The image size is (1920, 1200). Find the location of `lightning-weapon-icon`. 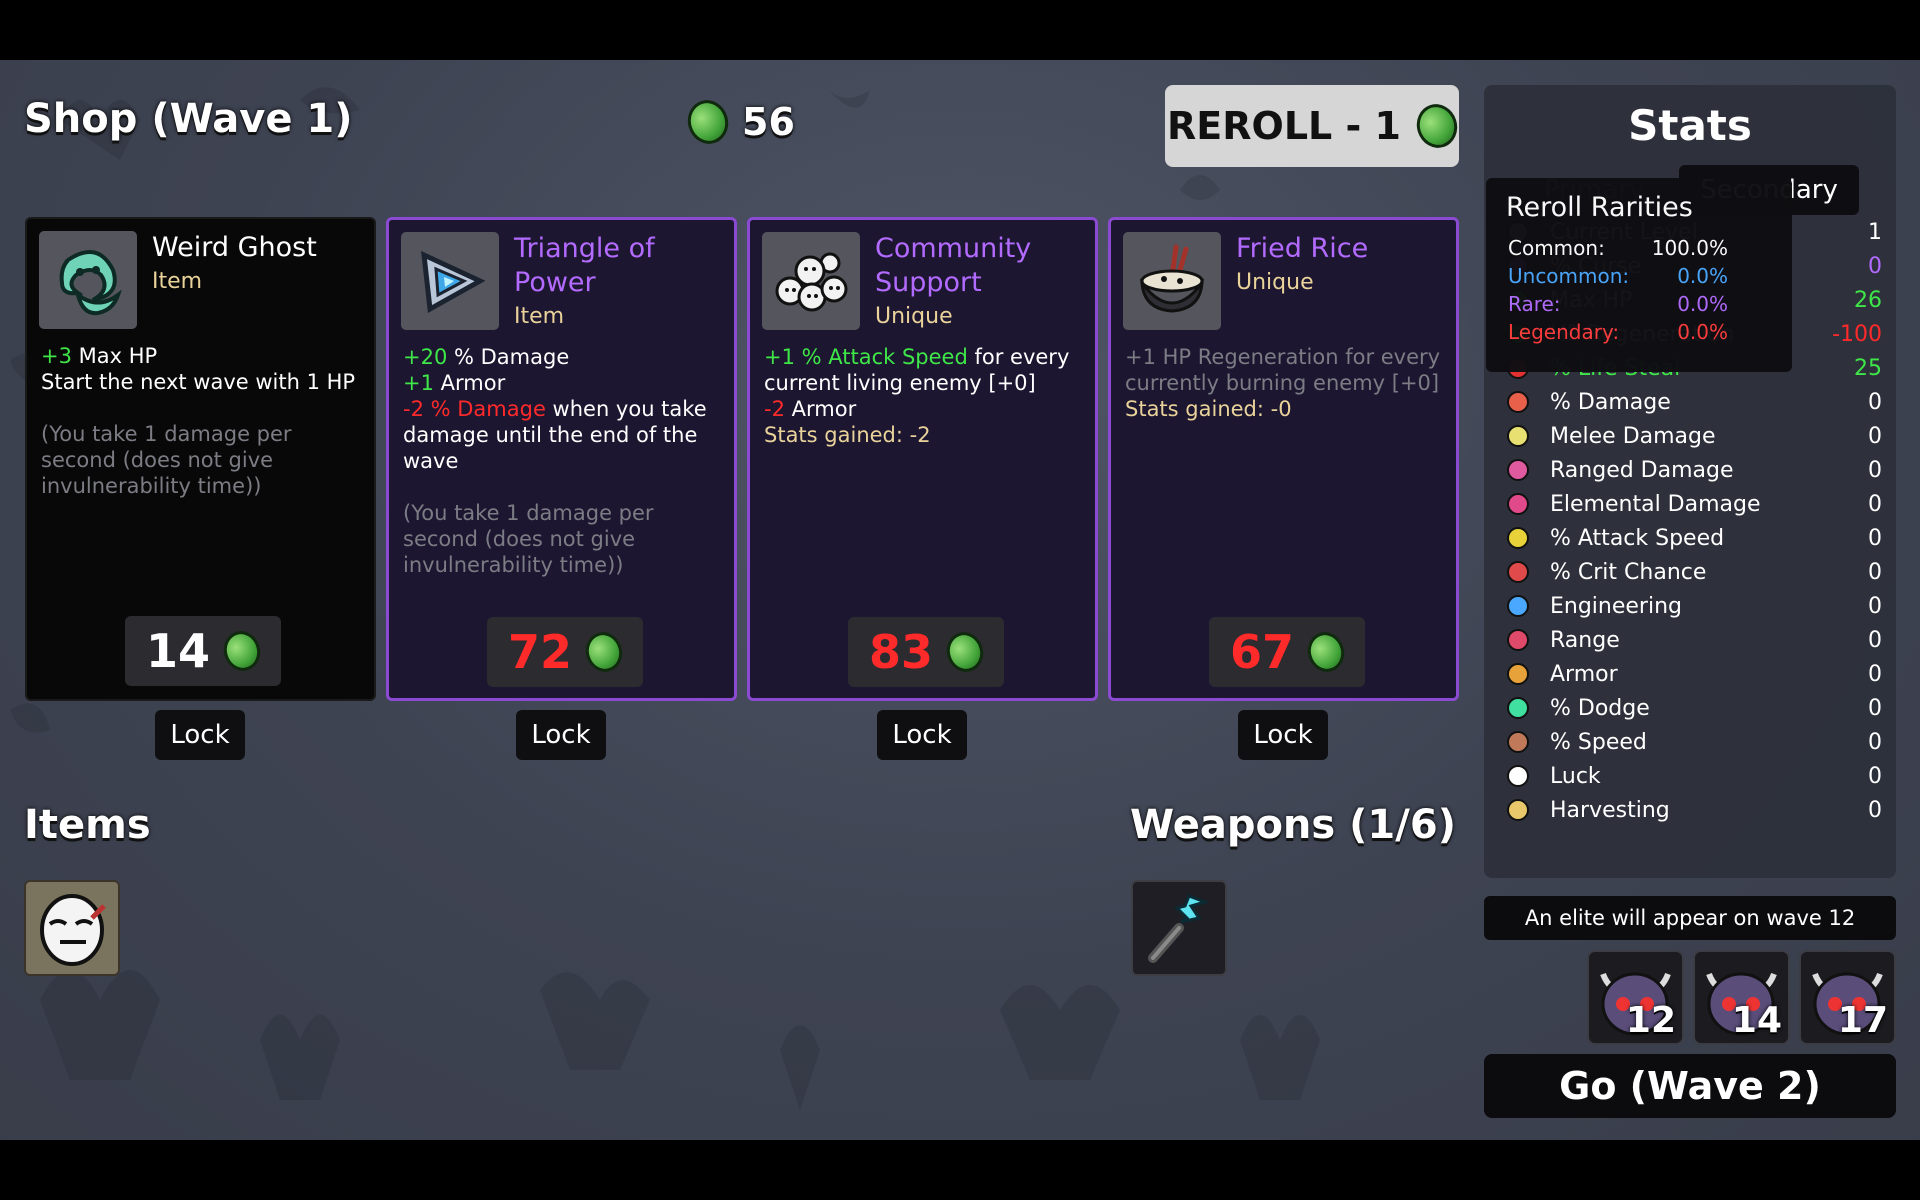

lightning-weapon-icon is located at coordinates (1179, 928).